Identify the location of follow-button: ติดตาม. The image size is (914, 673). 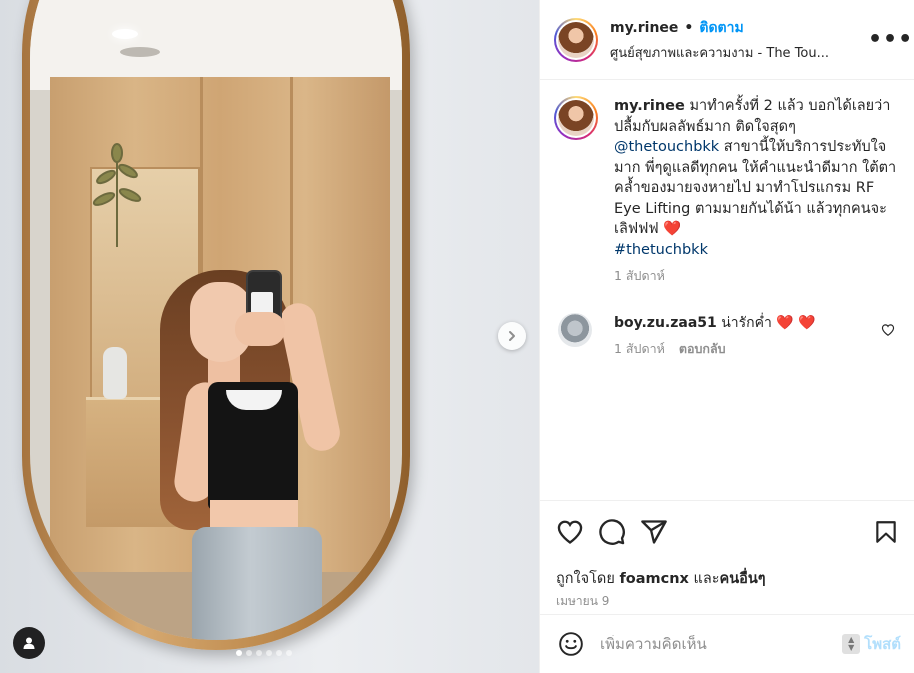
(721, 28).